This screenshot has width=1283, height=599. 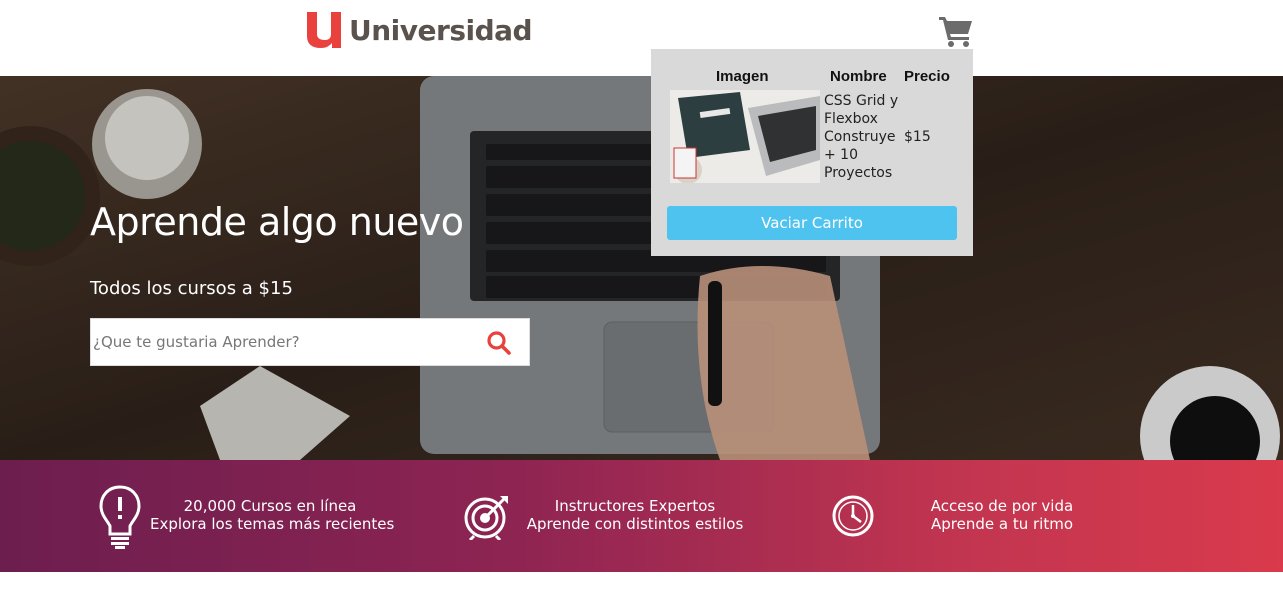 I want to click on lightbulb-icon, so click(x=120, y=517).